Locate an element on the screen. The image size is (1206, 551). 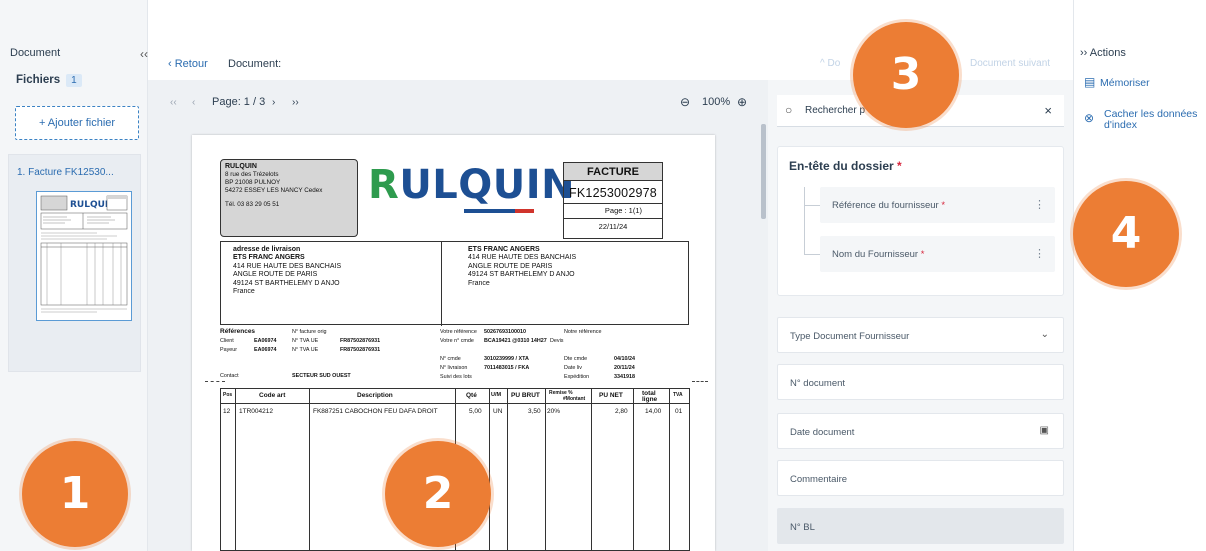
ref-value: 50267693100010 is located at coordinates (505, 332).